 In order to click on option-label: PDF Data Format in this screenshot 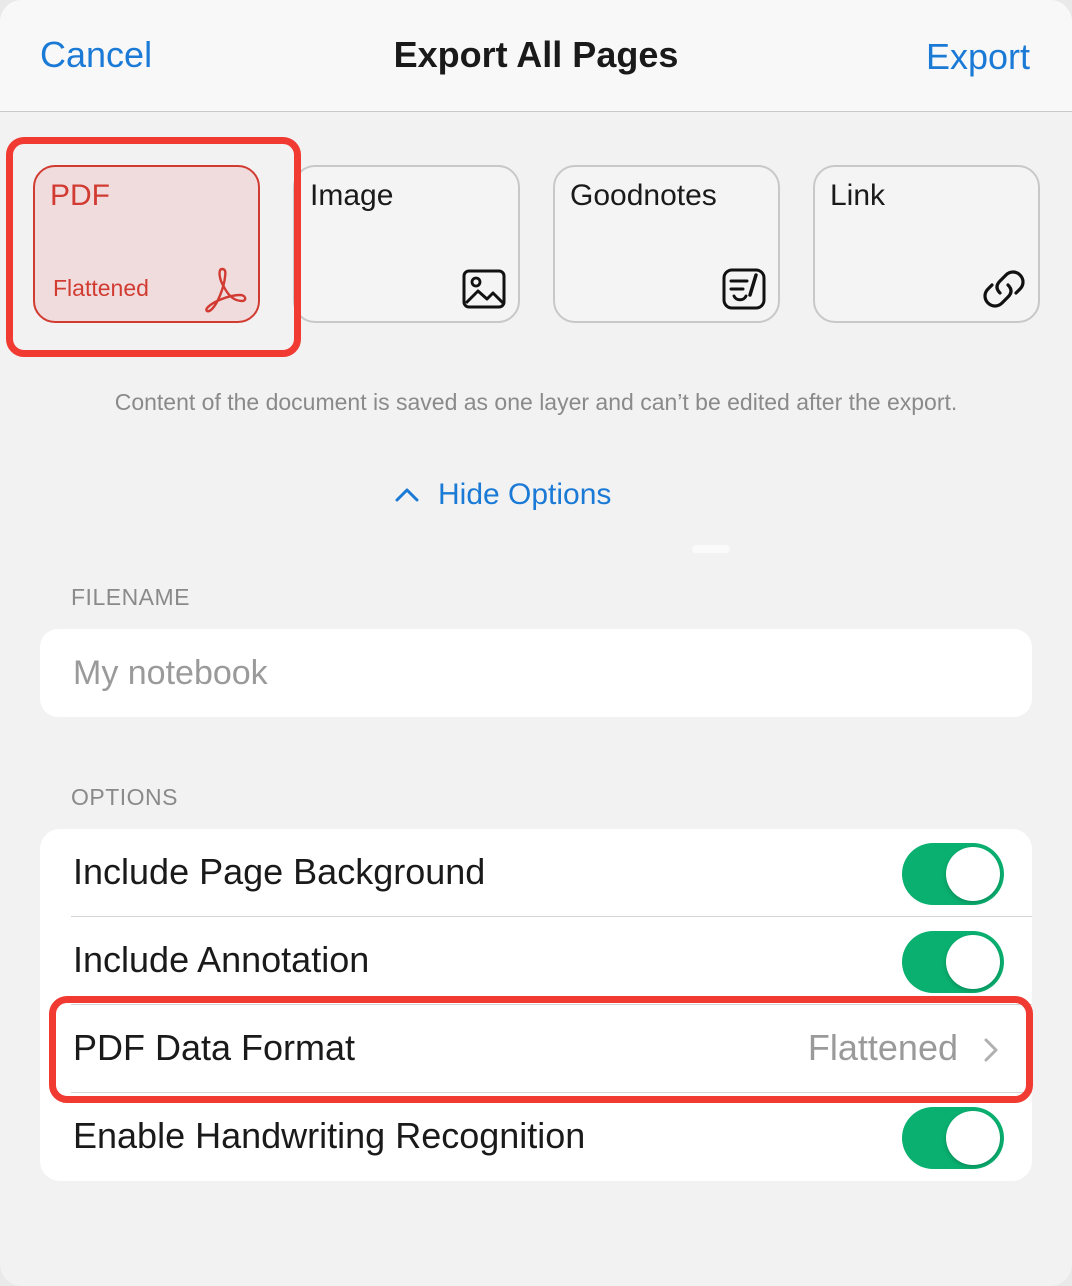, I will do `click(214, 1047)`.